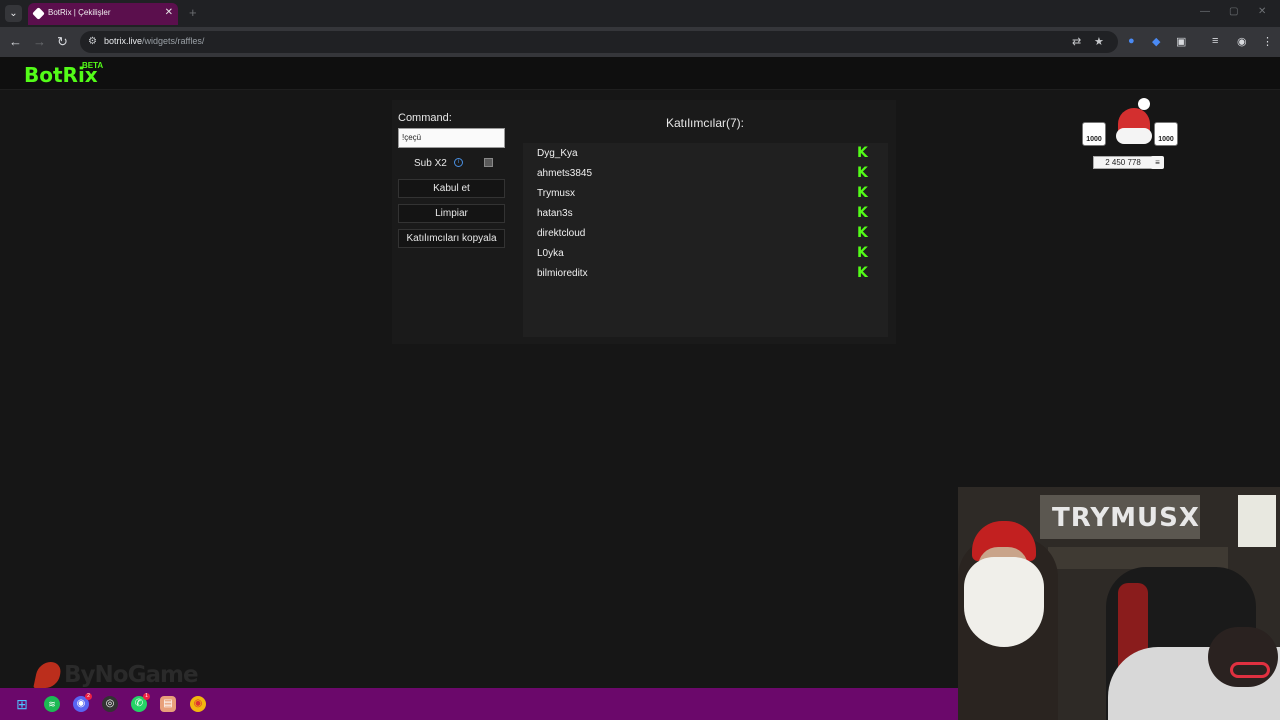 This screenshot has height=720, width=1280. I want to click on whatsapp-icon: ✆ 1, so click(140, 702).